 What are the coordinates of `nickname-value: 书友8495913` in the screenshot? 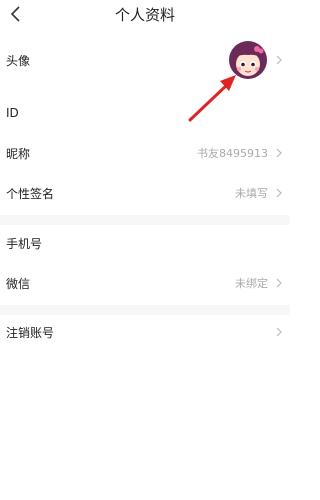 It's located at (232, 153).